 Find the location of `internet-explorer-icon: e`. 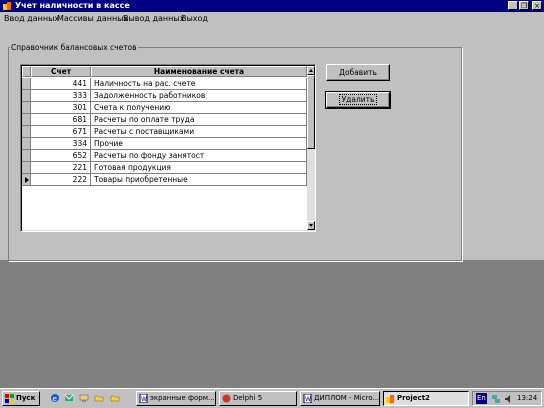

internet-explorer-icon: e is located at coordinates (55, 398).